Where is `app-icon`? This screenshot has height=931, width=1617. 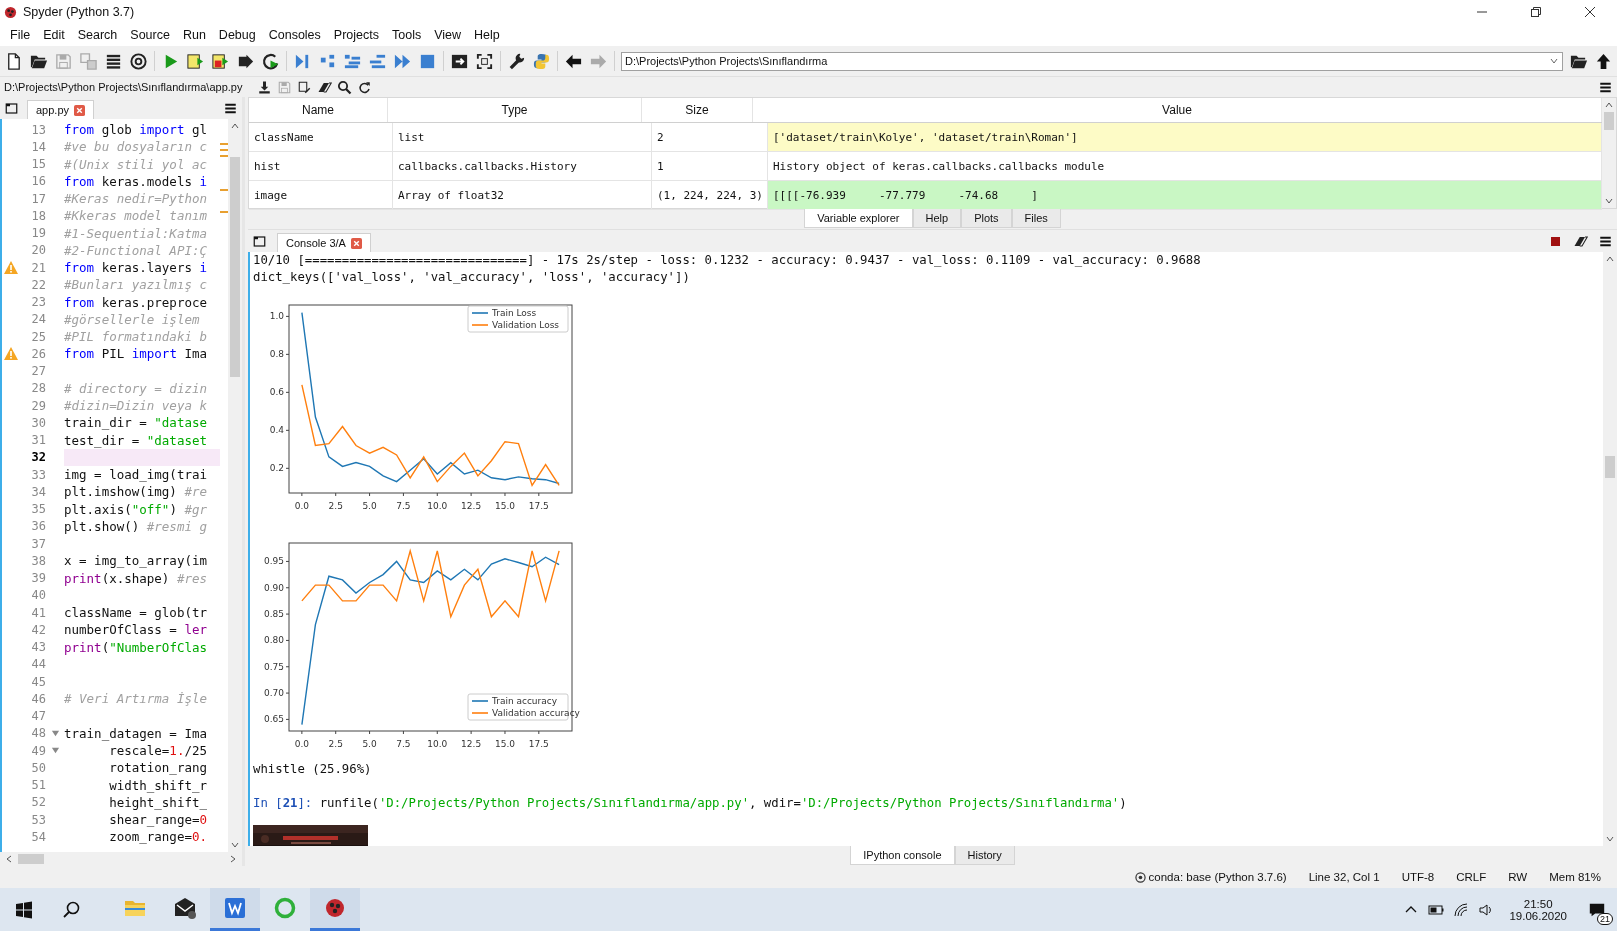
app-icon is located at coordinates (335, 908).